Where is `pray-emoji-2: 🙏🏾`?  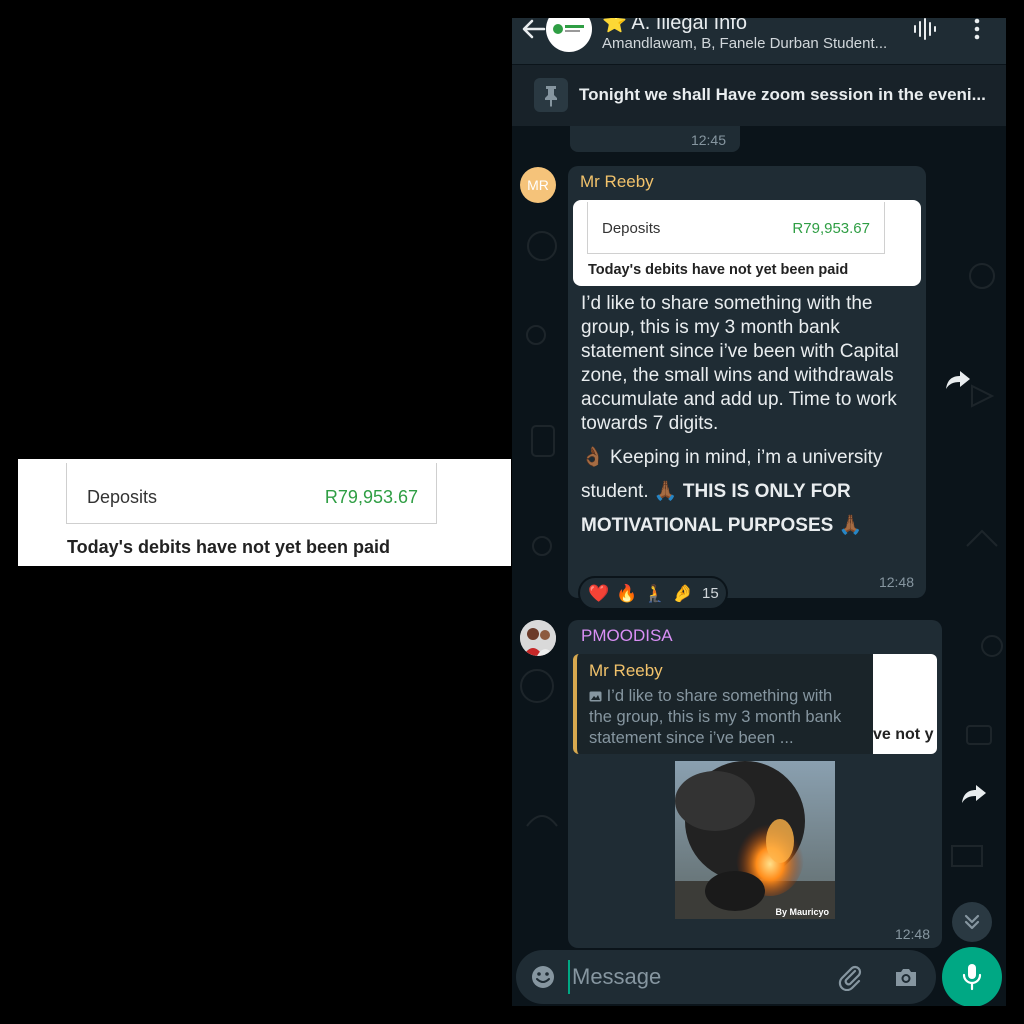 pray-emoji-2: 🙏🏾 is located at coordinates (850, 525).